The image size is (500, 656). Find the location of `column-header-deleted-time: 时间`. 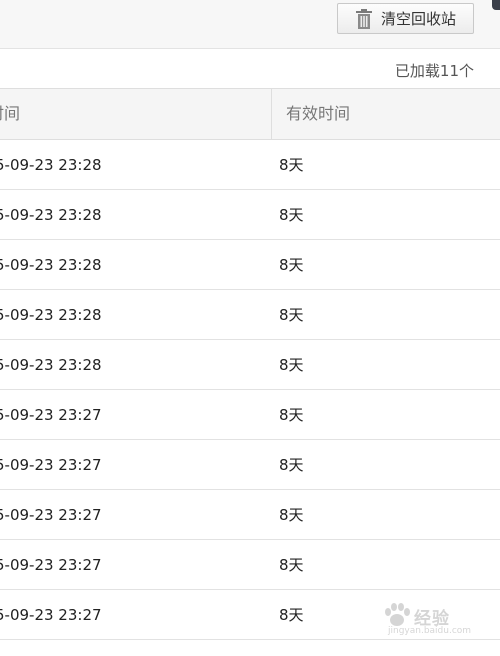

column-header-deleted-time: 时间 is located at coordinates (10, 114).